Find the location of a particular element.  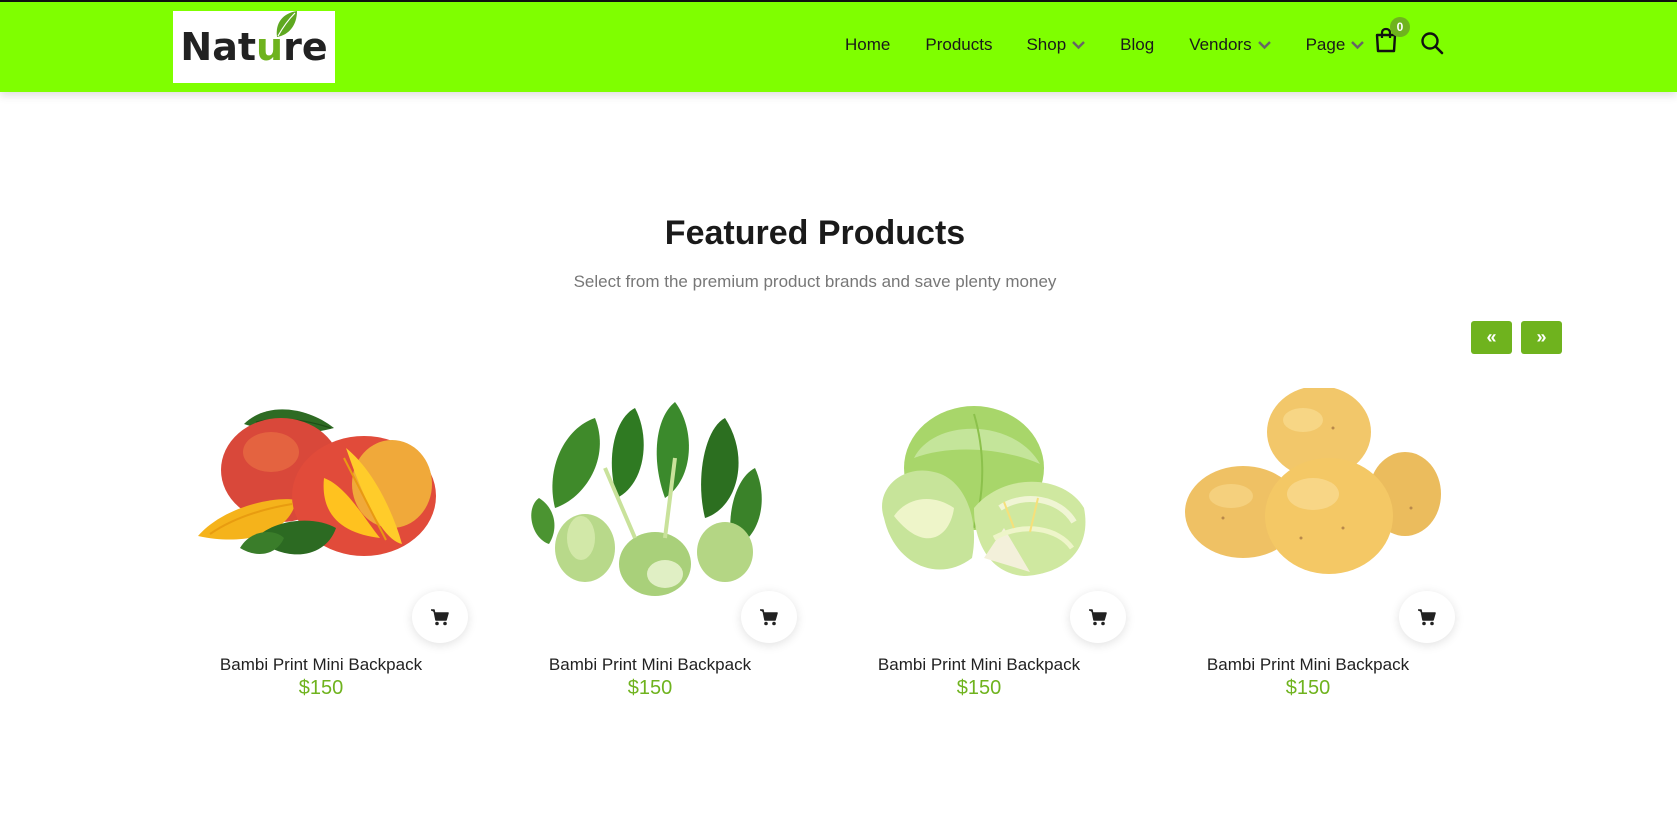

logo: Nature is located at coordinates (254, 47).